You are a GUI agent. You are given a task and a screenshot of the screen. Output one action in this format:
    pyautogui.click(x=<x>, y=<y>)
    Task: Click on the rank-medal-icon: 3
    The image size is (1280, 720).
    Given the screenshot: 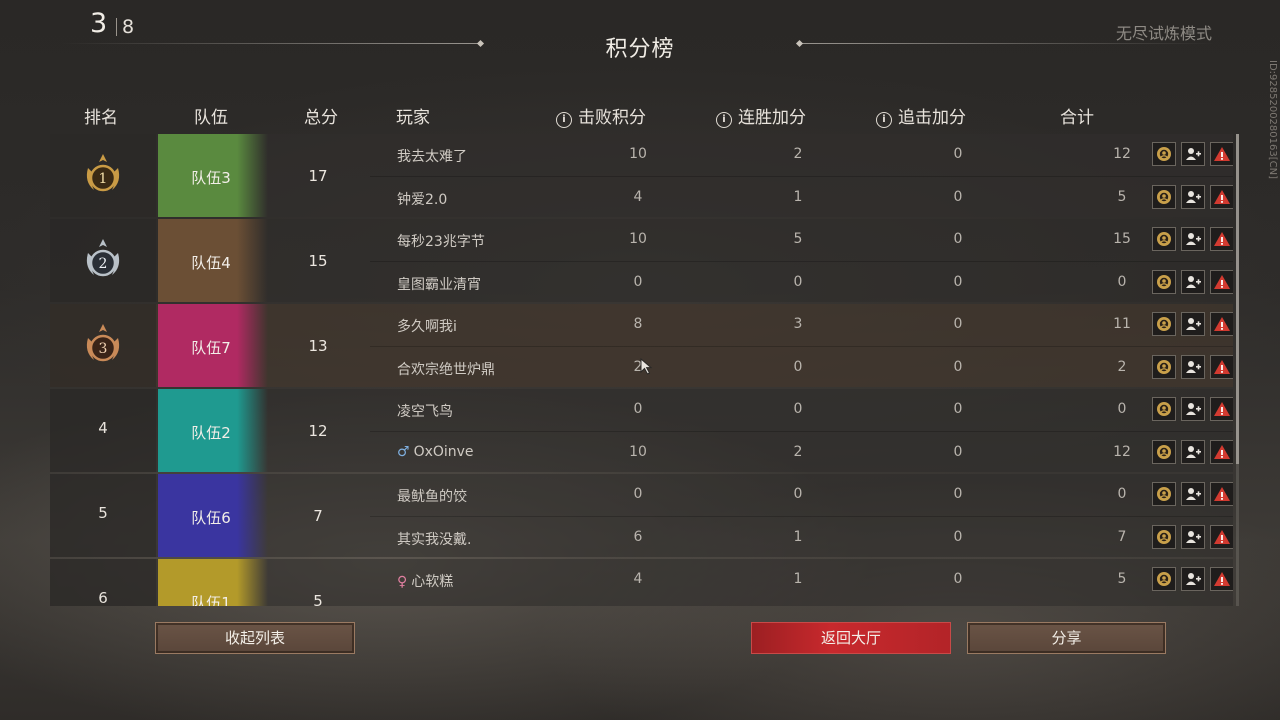 What is the action you would take?
    pyautogui.click(x=103, y=343)
    